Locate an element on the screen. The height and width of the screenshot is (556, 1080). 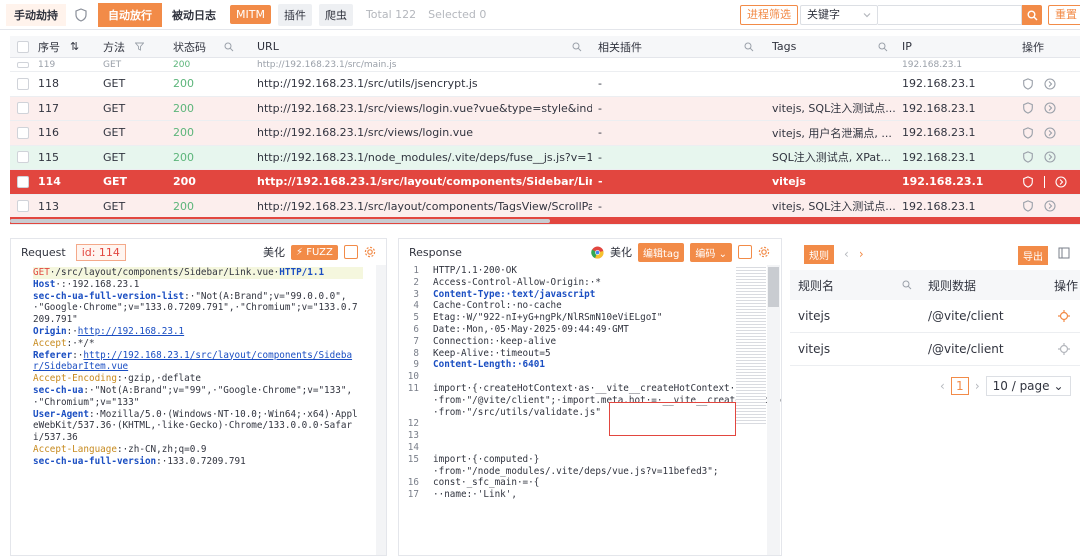
response-line: 1 HTTP/1.1·200·OK is located at coordinates (465, 270).